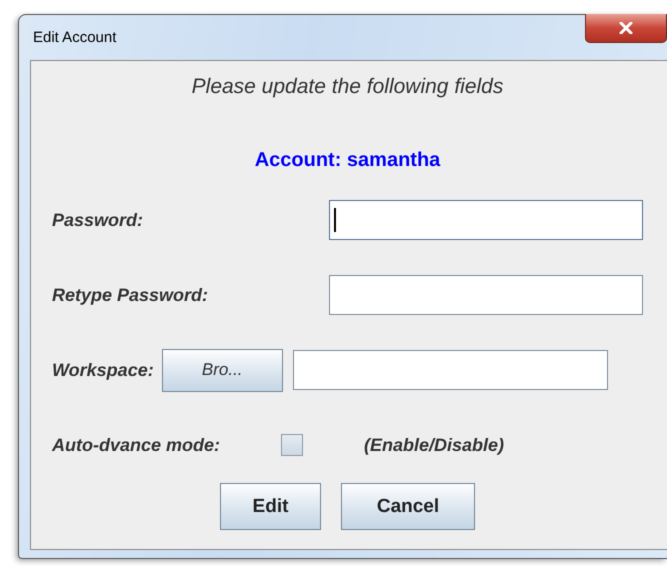  Describe the element at coordinates (74, 37) in the screenshot. I see `window-title: Edit Account` at that location.